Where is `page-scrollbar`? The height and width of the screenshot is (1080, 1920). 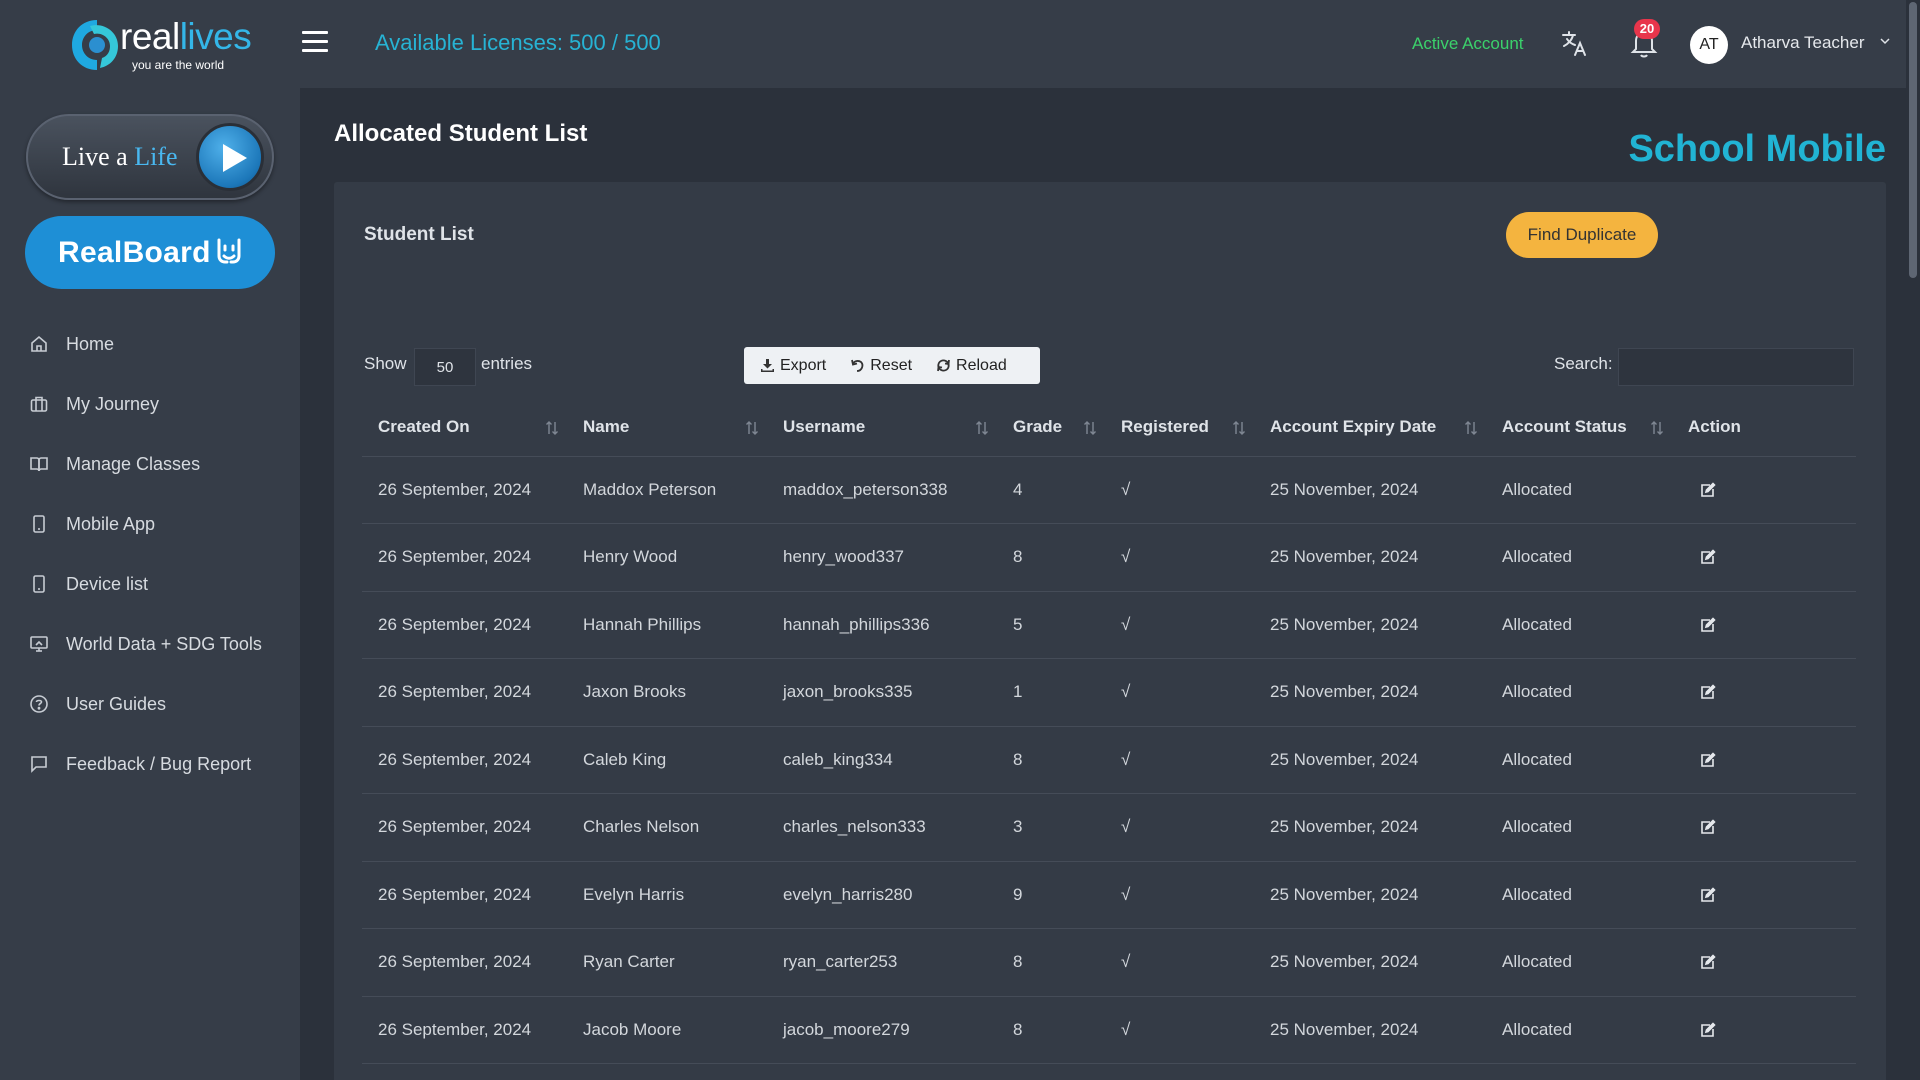
page-scrollbar is located at coordinates (1913, 540).